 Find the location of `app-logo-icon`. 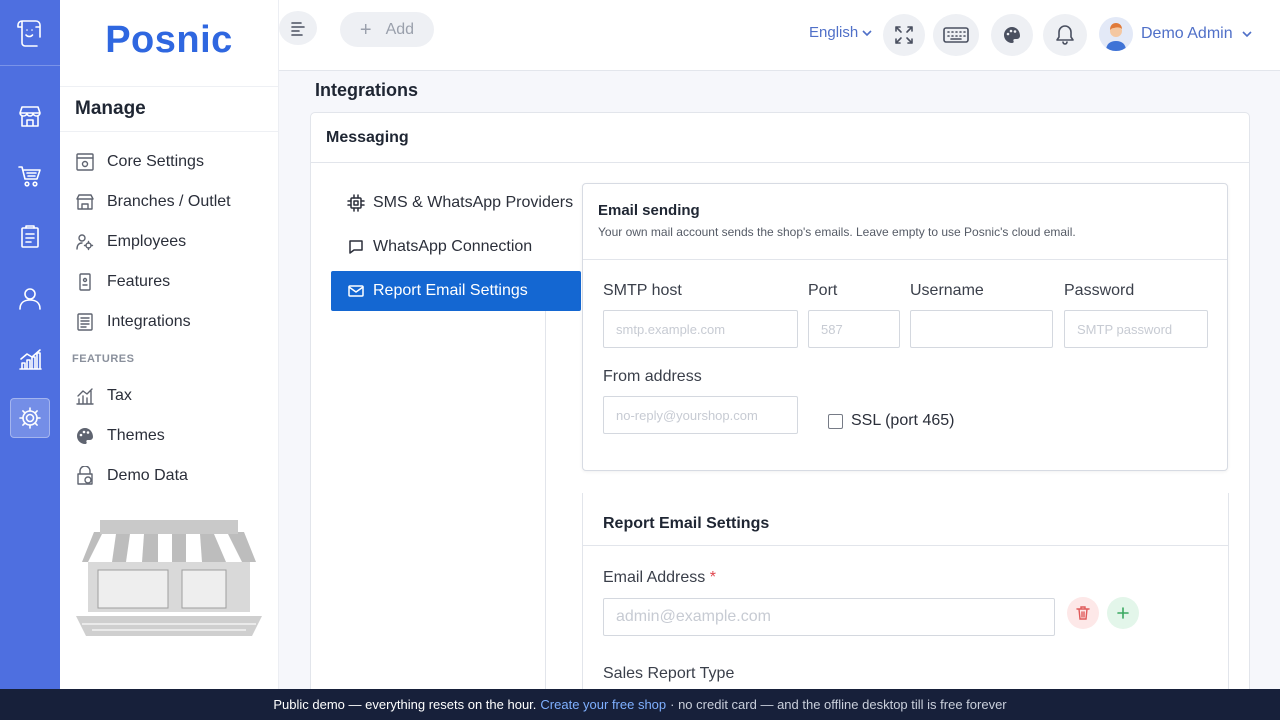

app-logo-icon is located at coordinates (30, 33).